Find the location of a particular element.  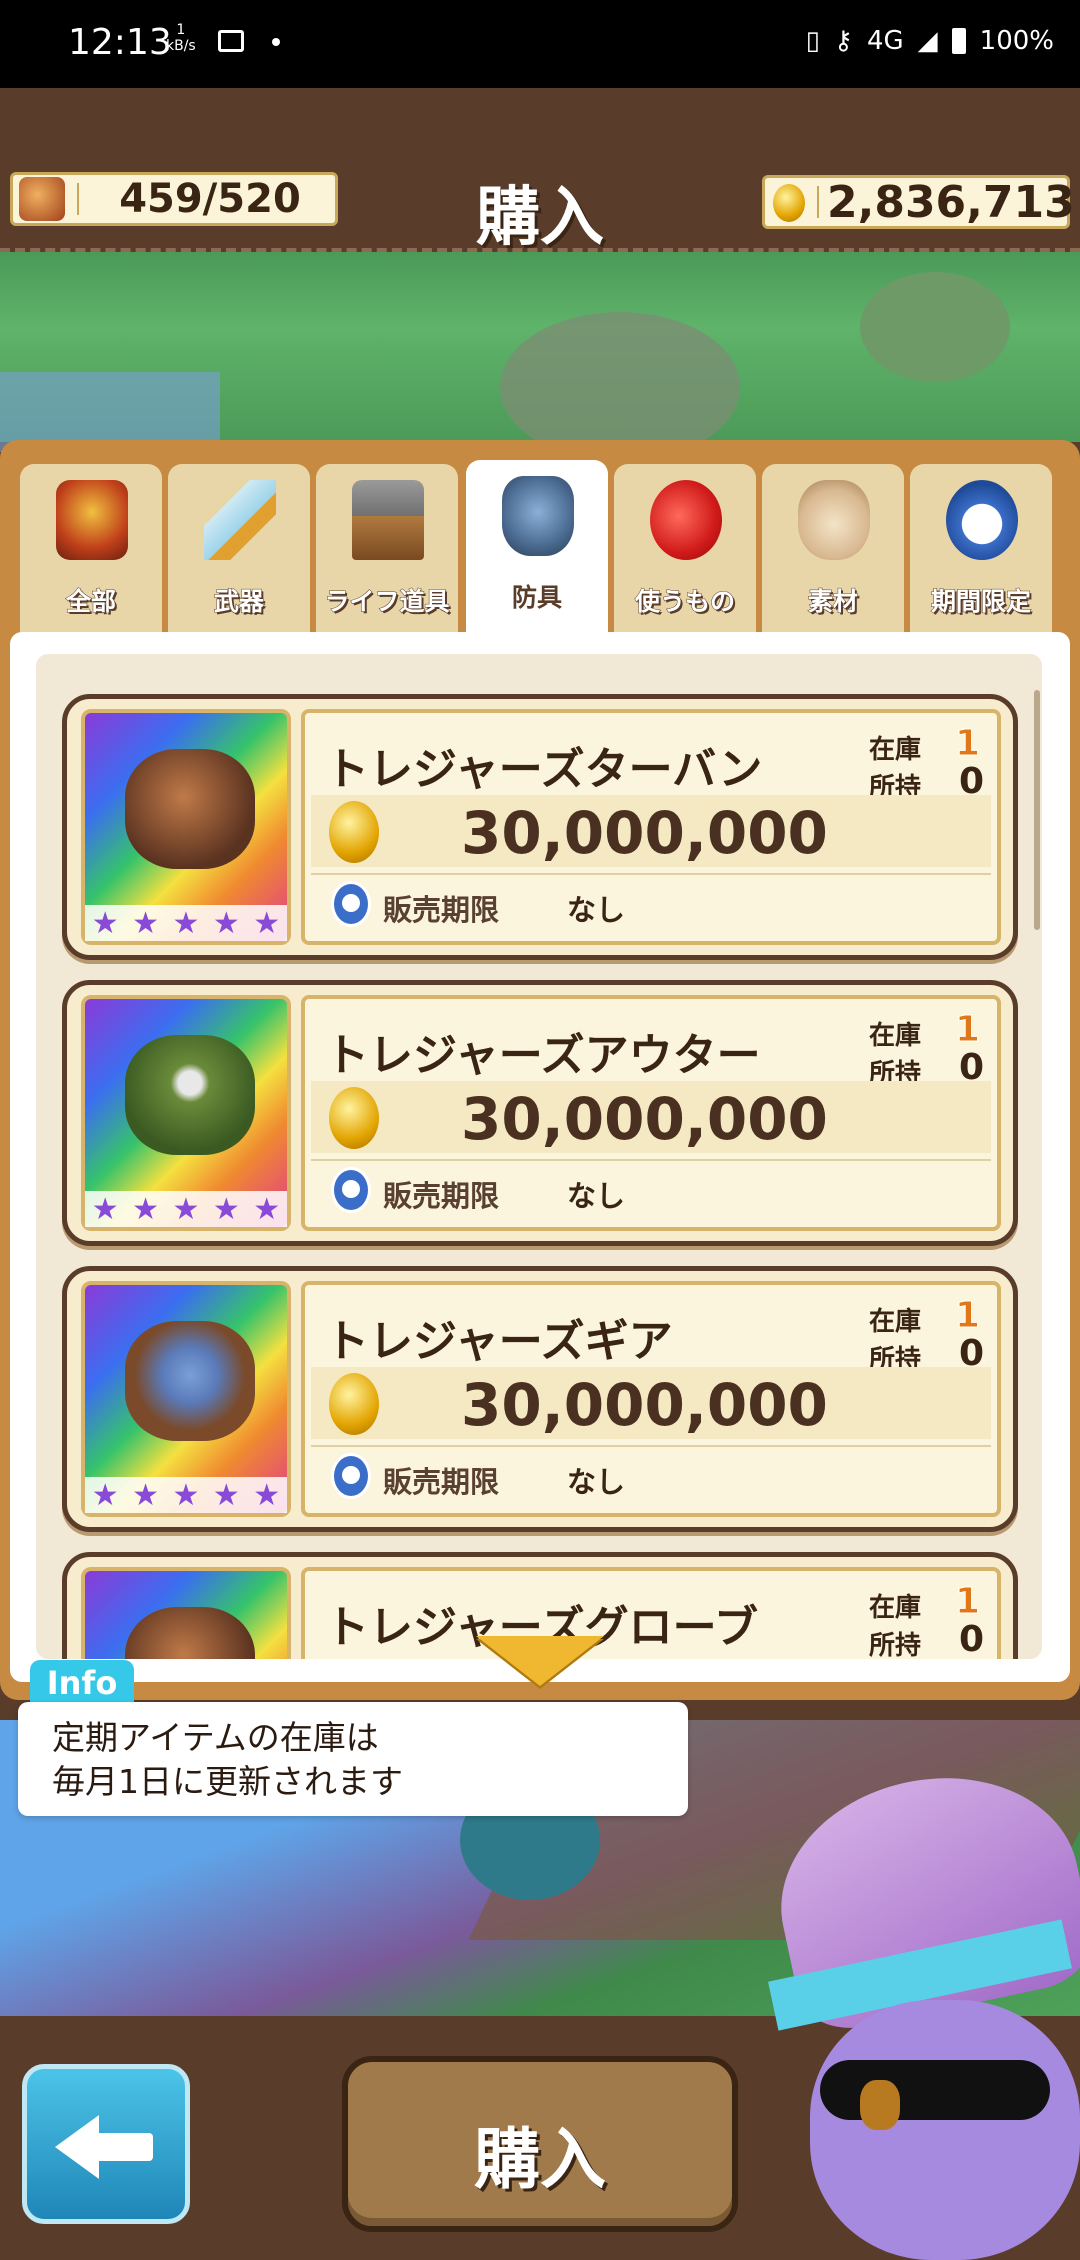

coin-amount: 2,836,713 is located at coordinates (951, 202).